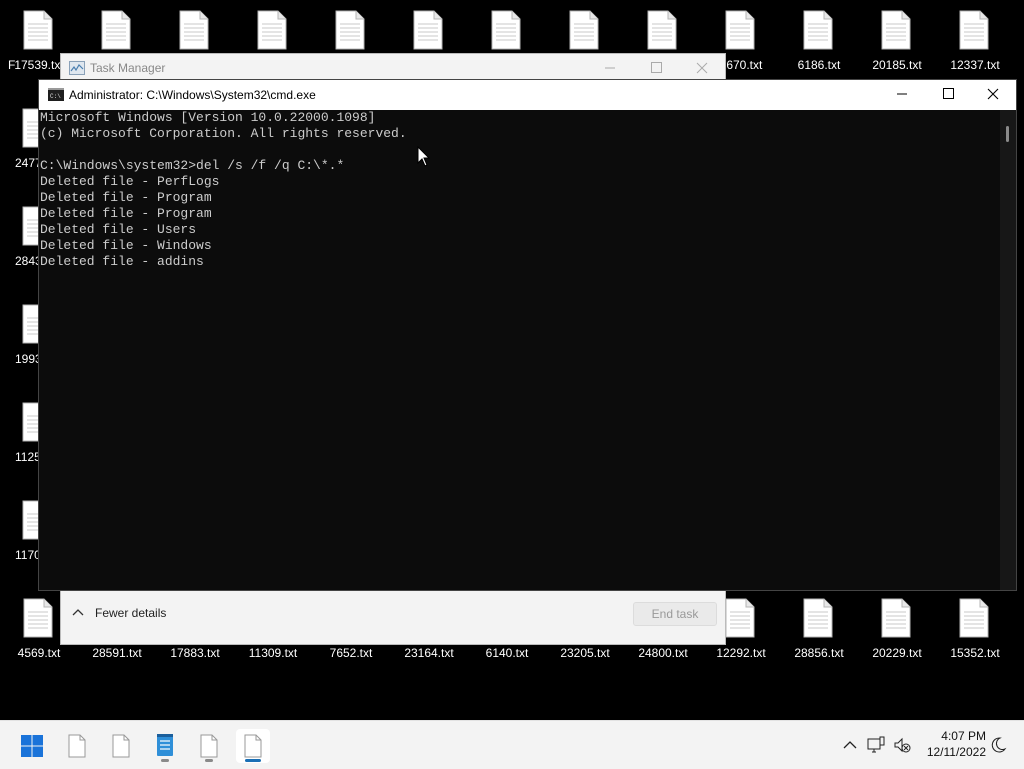 This screenshot has width=1024, height=769. Describe the element at coordinates (351, 653) in the screenshot. I see `desktop-file-label: 7652.txt` at that location.